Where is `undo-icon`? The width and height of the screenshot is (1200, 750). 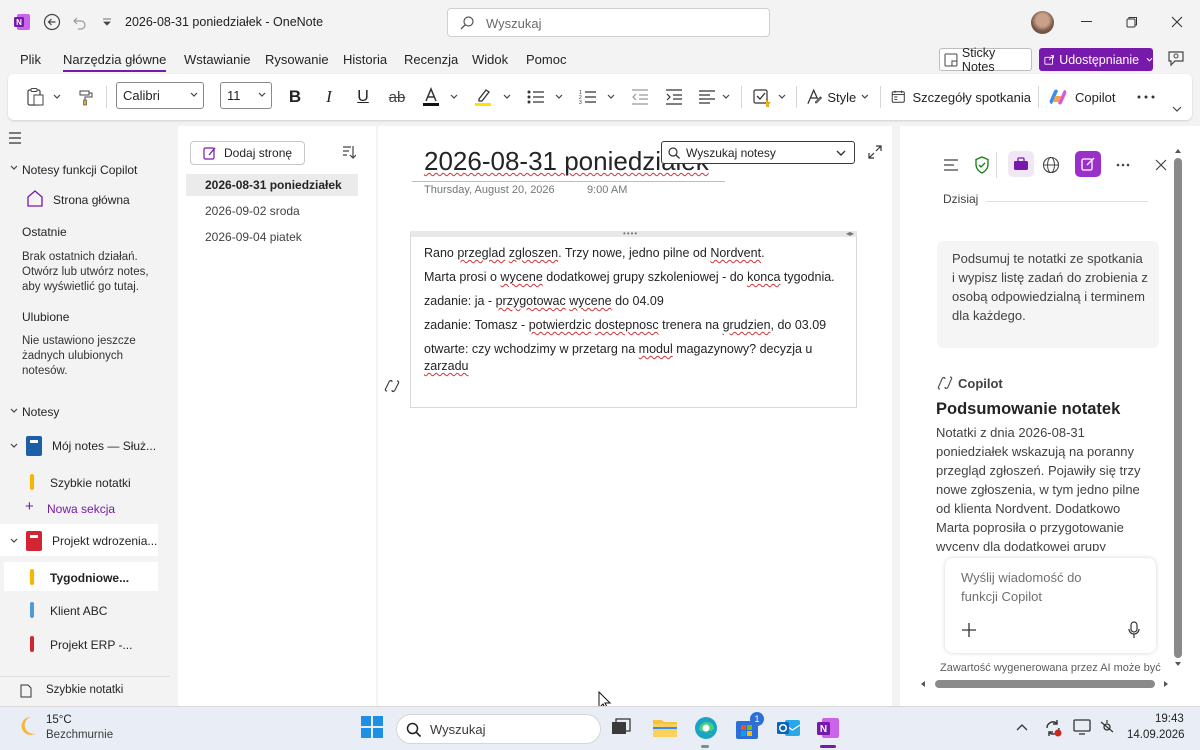
undo-icon is located at coordinates (80, 22).